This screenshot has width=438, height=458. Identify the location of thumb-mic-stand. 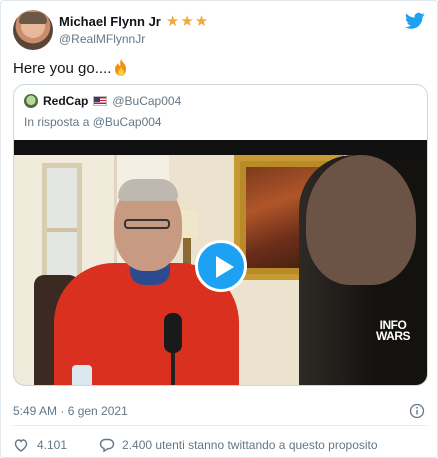
(173, 369).